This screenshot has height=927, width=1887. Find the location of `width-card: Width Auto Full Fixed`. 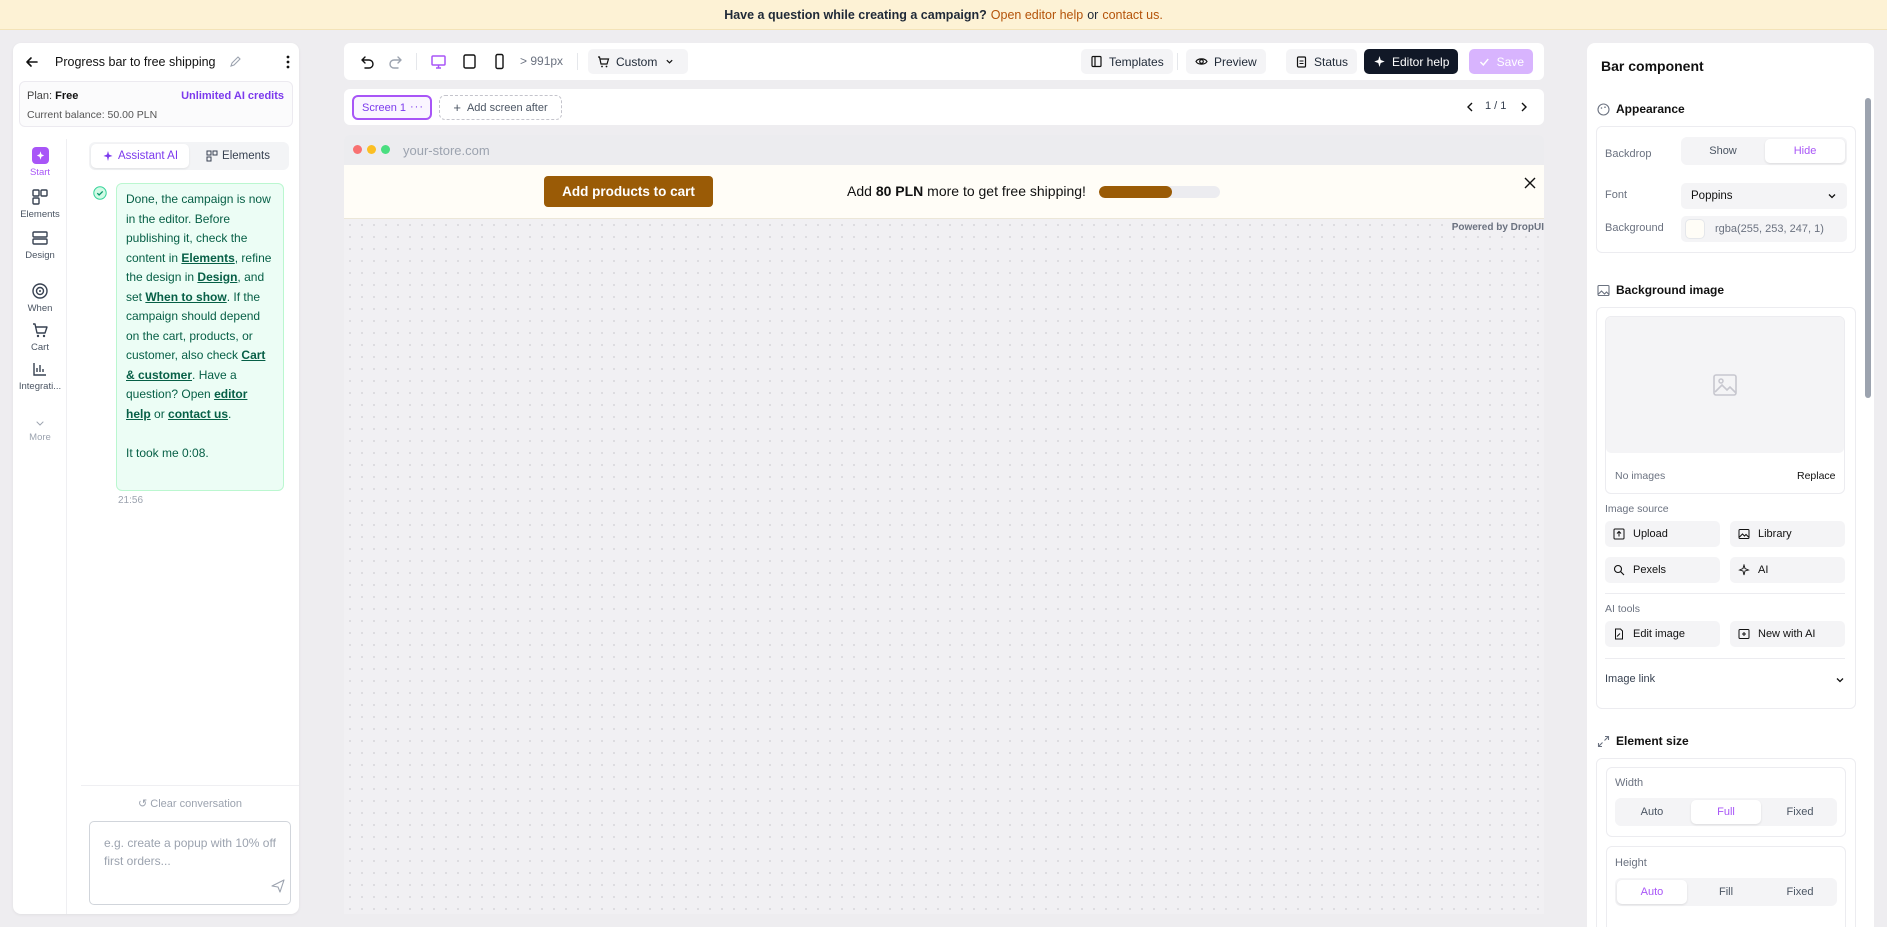

width-card: Width Auto Full Fixed is located at coordinates (1726, 802).